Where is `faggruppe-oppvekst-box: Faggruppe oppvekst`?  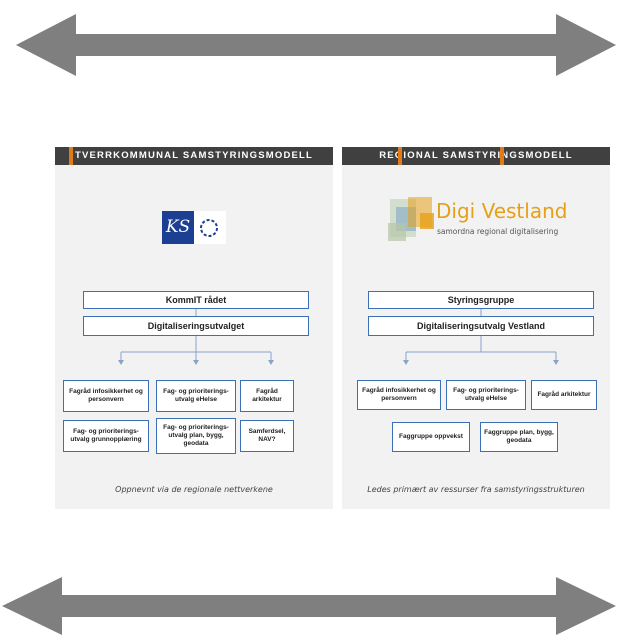 faggruppe-oppvekst-box: Faggruppe oppvekst is located at coordinates (431, 437).